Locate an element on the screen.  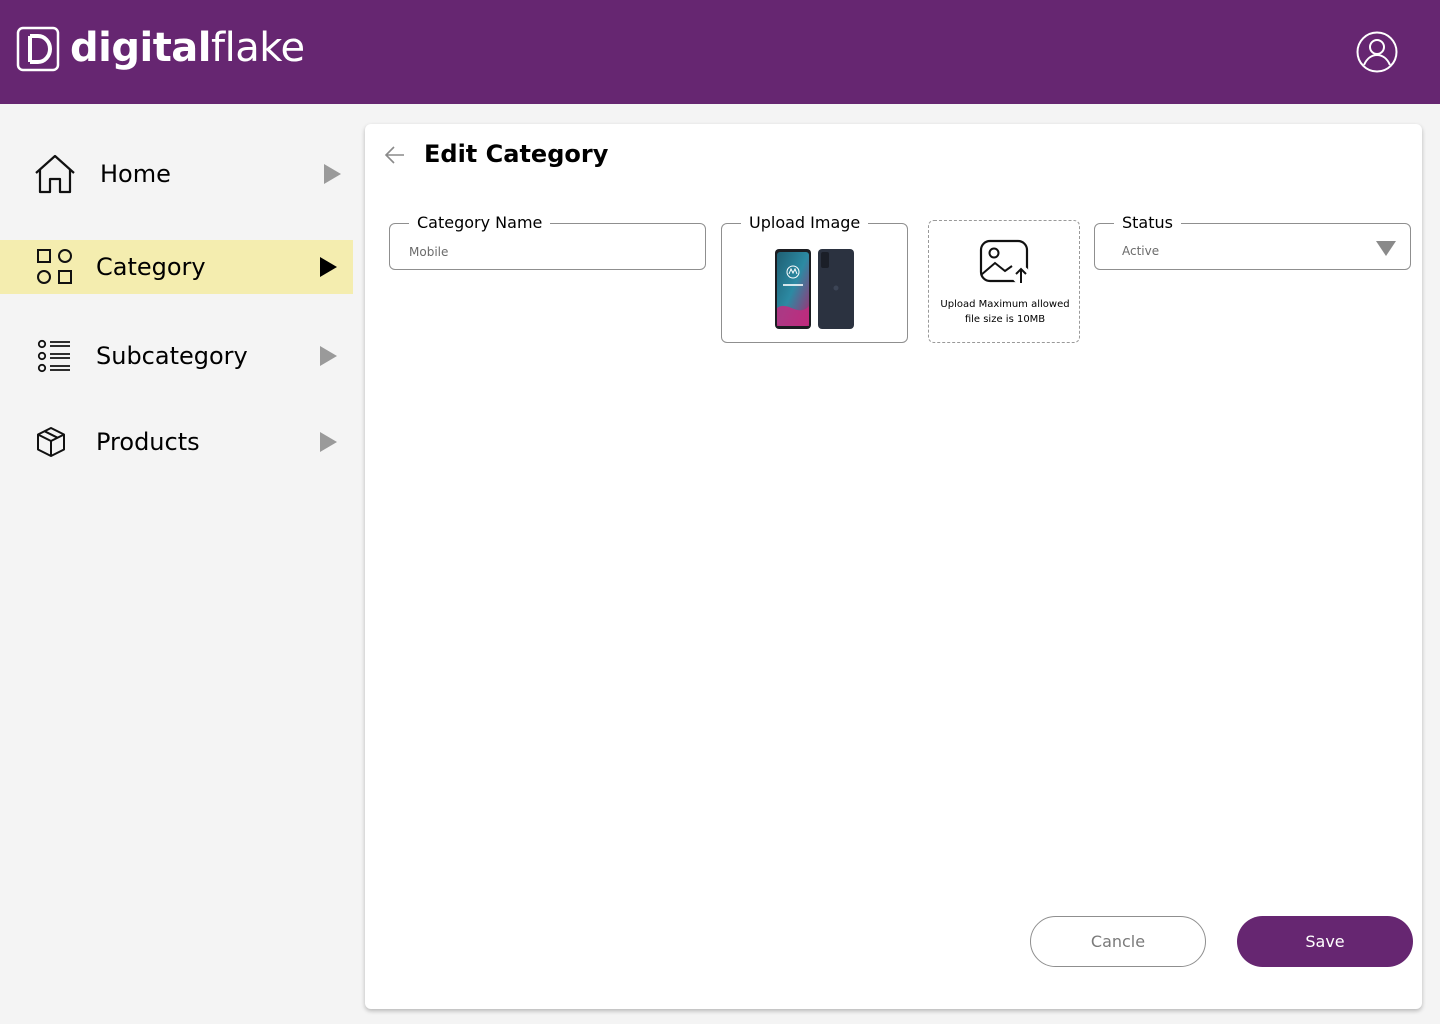
user-circle-icon is located at coordinates (1377, 52).